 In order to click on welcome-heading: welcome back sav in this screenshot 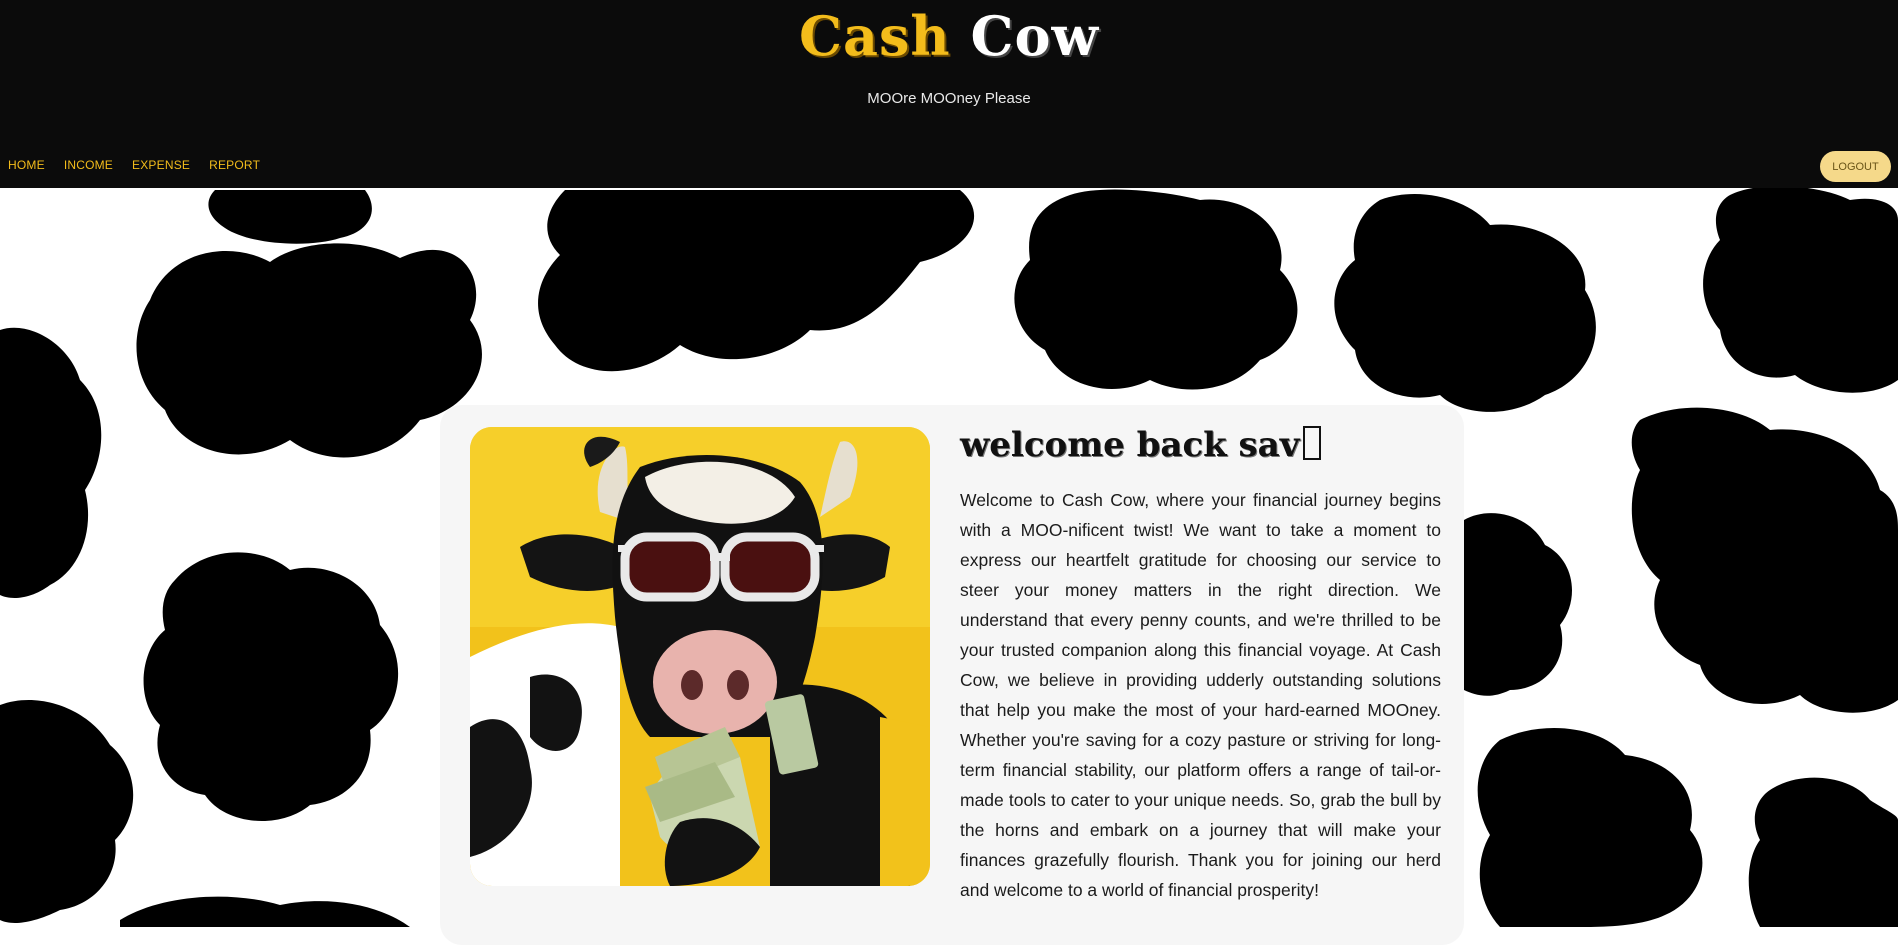, I will do `click(1210, 445)`.